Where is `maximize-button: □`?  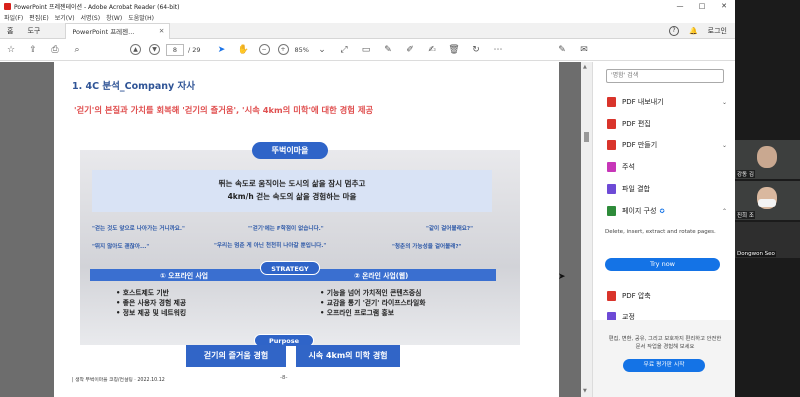 maximize-button: □ is located at coordinates (702, 6).